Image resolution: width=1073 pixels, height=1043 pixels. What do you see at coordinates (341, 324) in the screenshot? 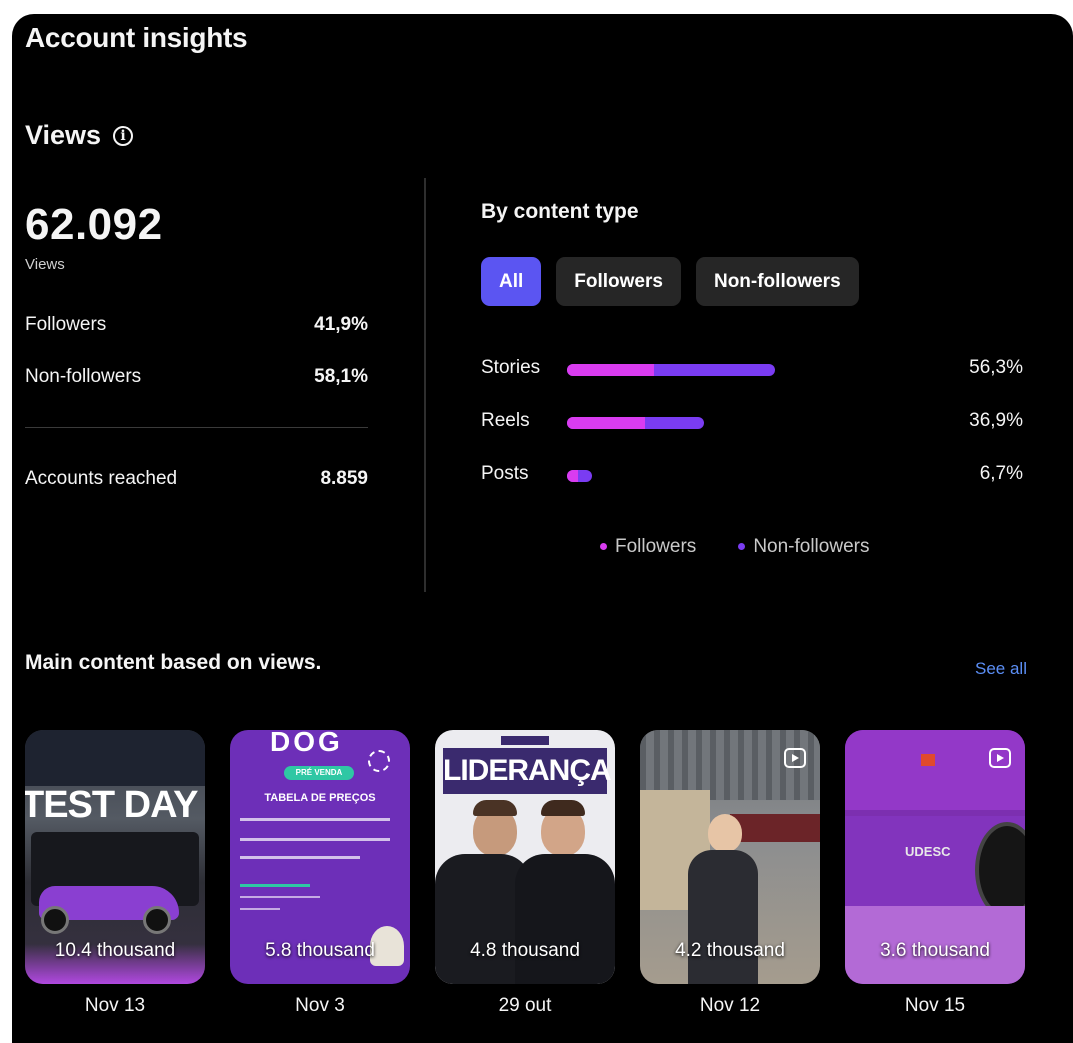
I see `followers-value: 41,9%` at bounding box center [341, 324].